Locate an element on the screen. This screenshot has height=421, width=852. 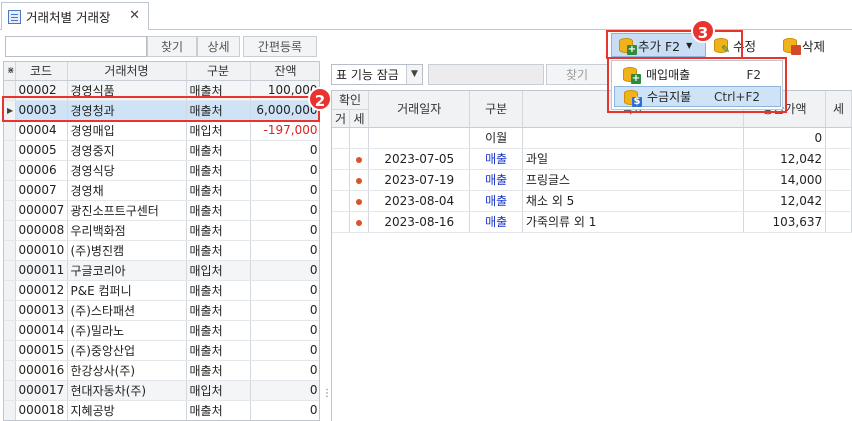
cell-date: 2023-08-04 is located at coordinates (419, 201).